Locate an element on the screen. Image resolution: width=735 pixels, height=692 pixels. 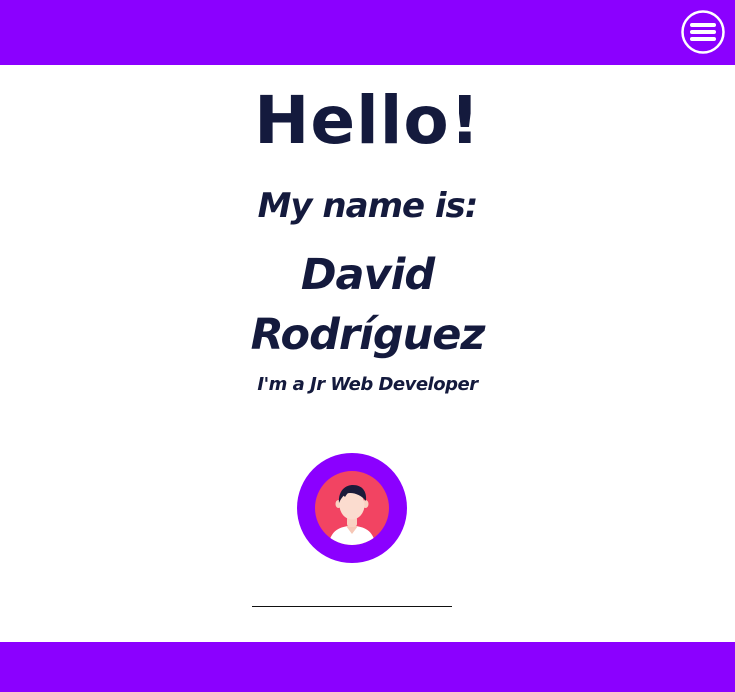
intro-heading: My name is: is located at coordinates (368, 206).